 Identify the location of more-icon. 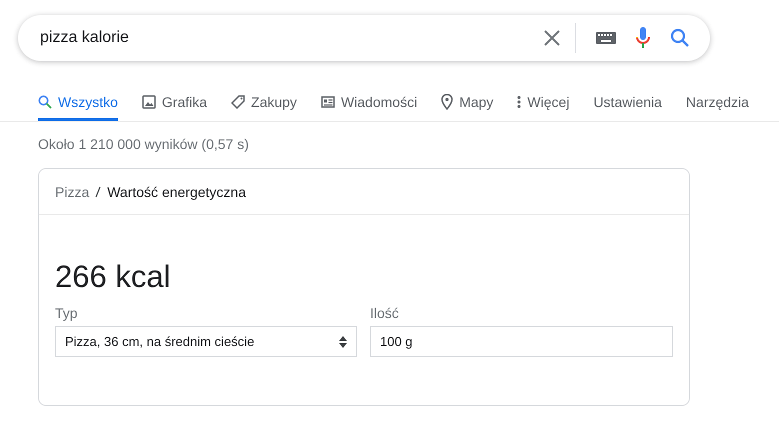
(519, 101).